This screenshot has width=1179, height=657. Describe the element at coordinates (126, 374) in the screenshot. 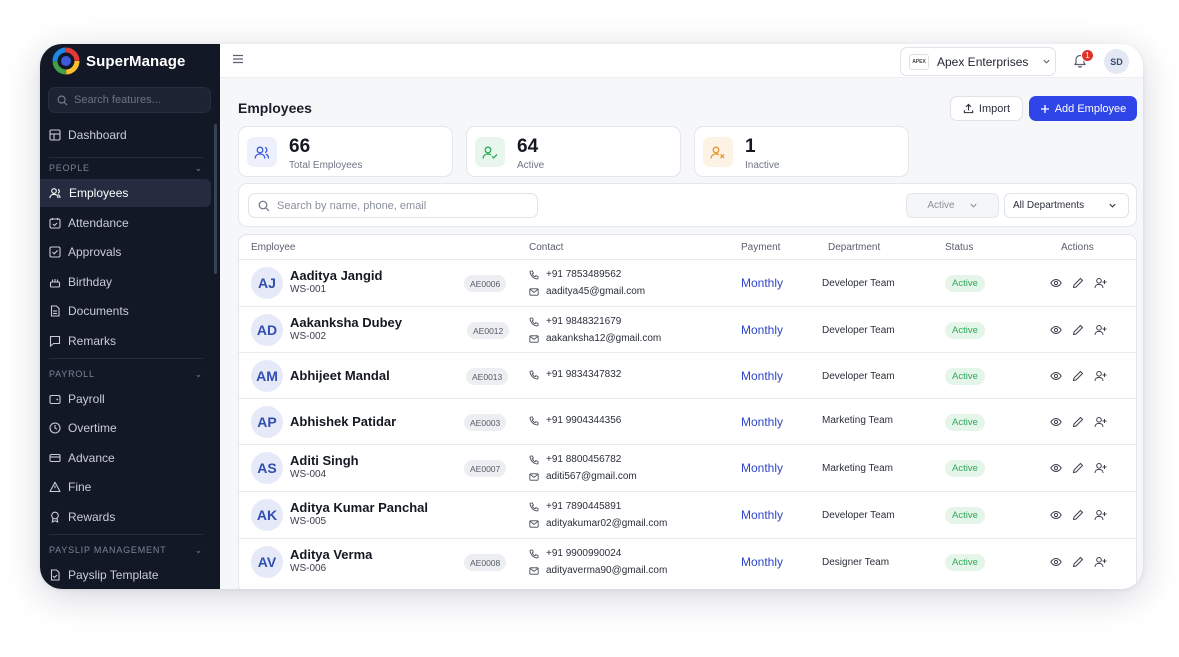

I see `section-payroll: PAYROLL ⌄` at that location.